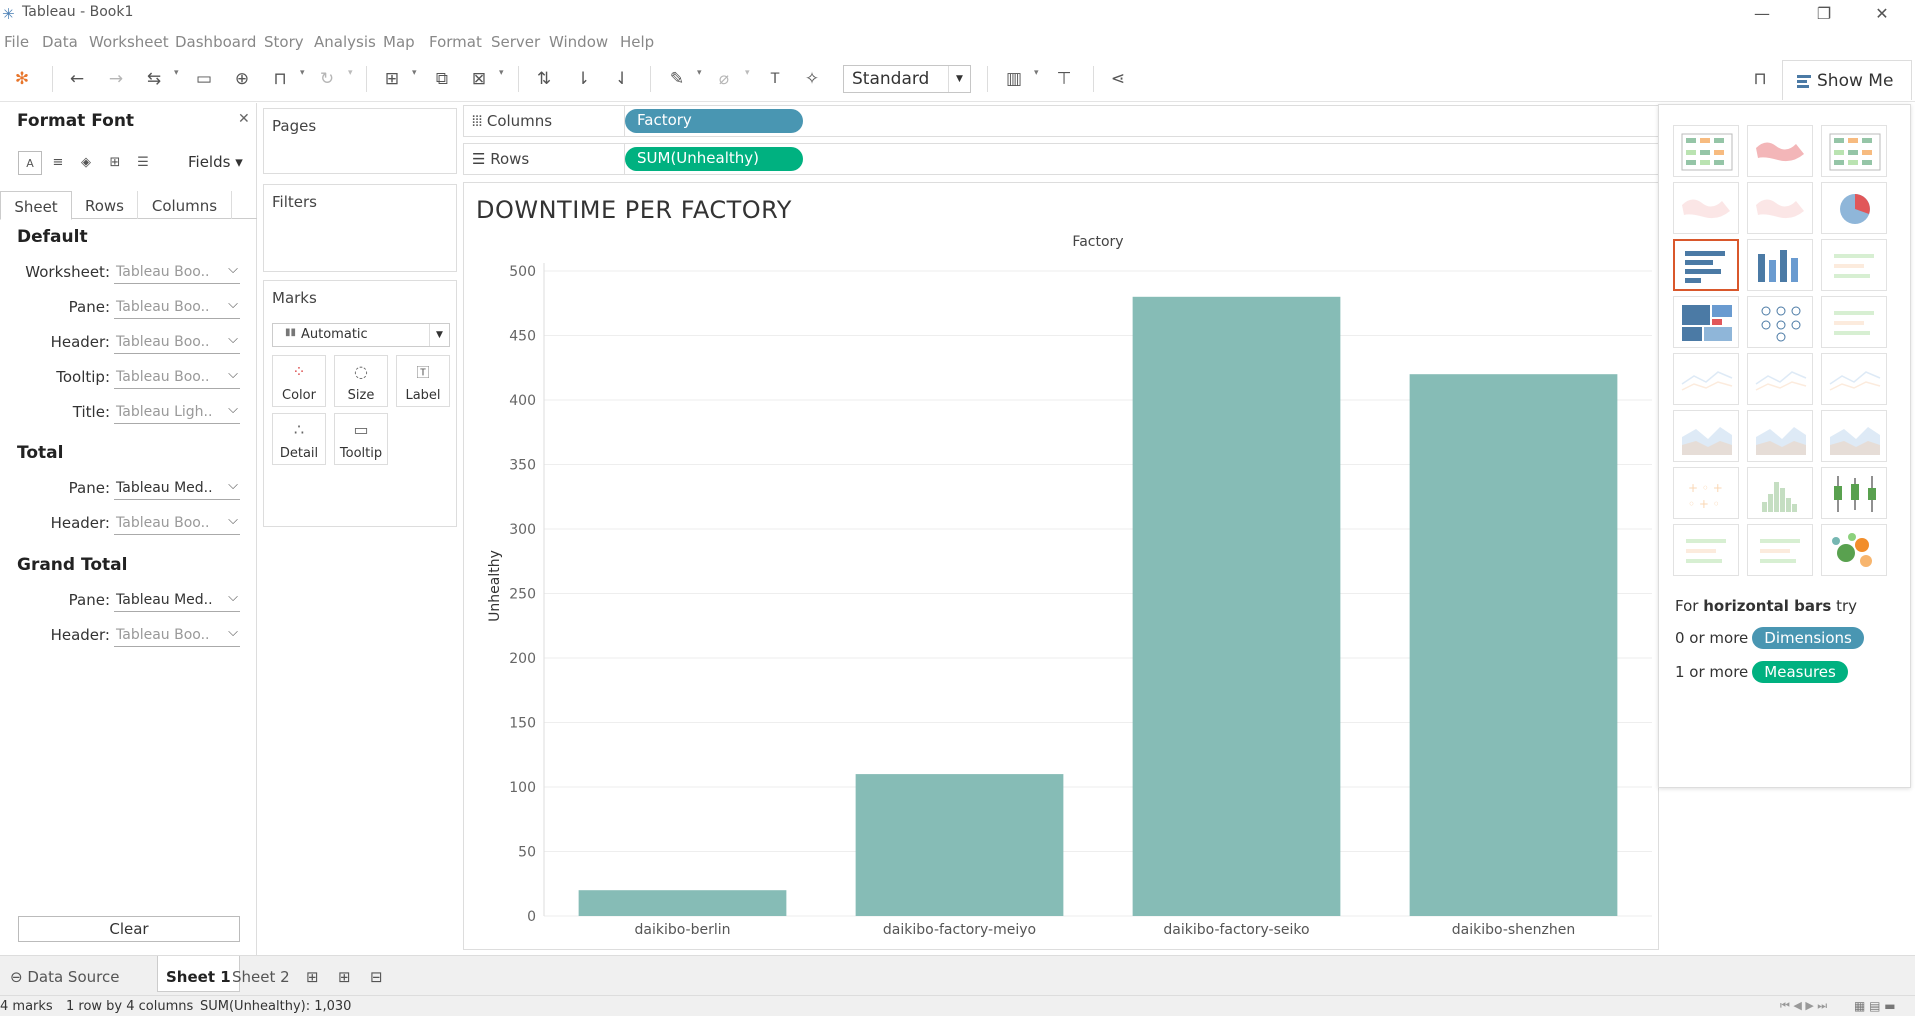 The height and width of the screenshot is (1016, 1915). I want to click on pages-card: Pages, so click(360, 141).